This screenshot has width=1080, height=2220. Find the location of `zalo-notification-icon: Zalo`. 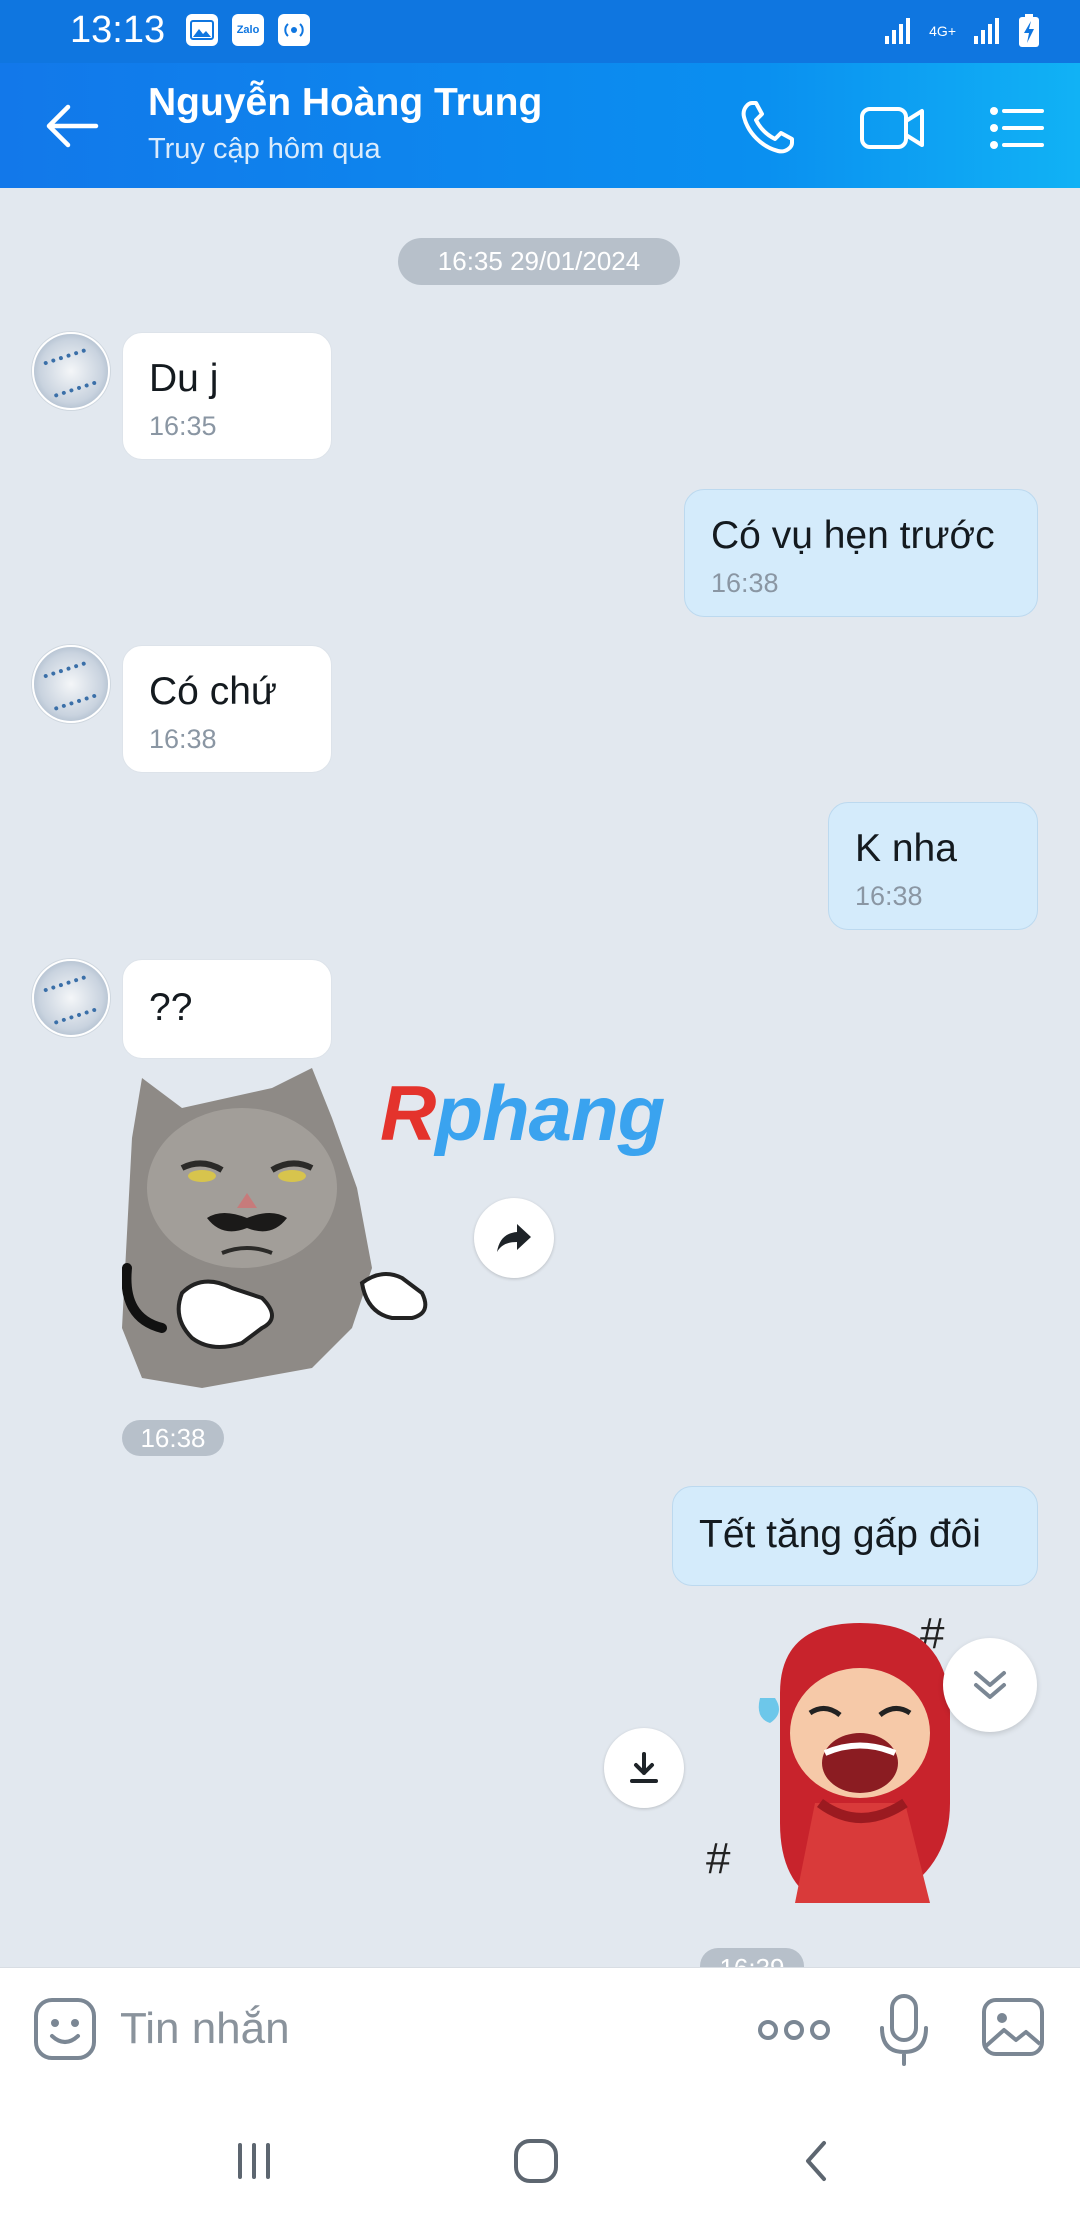

zalo-notification-icon: Zalo is located at coordinates (248, 30).